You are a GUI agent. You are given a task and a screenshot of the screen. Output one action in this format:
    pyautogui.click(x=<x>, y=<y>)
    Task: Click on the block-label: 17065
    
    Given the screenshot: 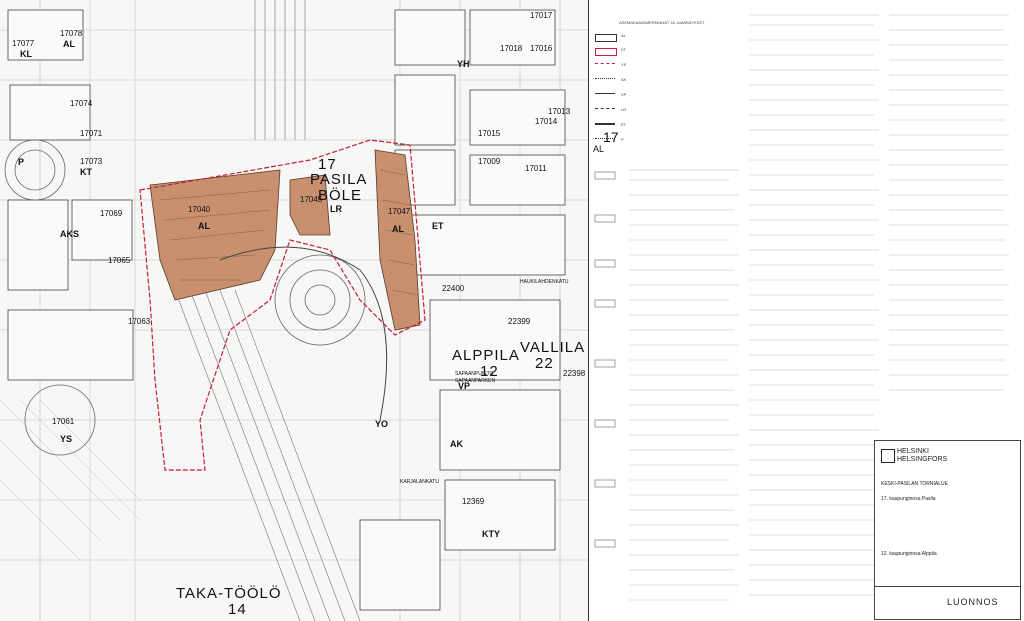 What is the action you would take?
    pyautogui.click(x=119, y=260)
    